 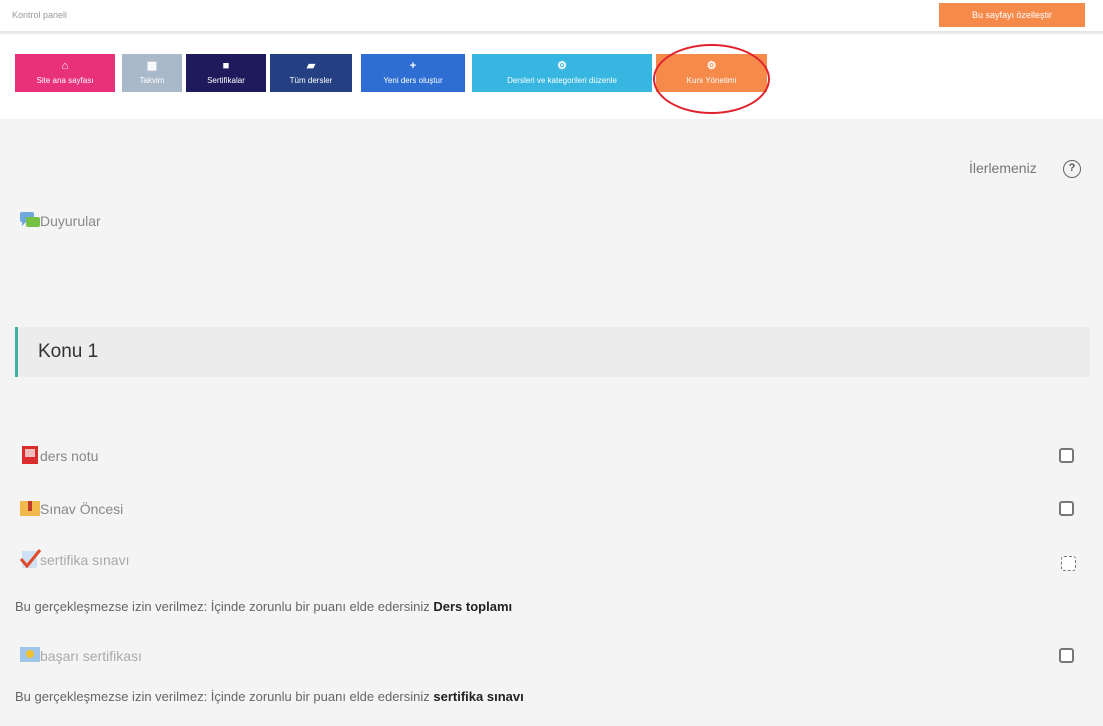 What do you see at coordinates (30, 508) in the screenshot?
I see `folder-icon` at bounding box center [30, 508].